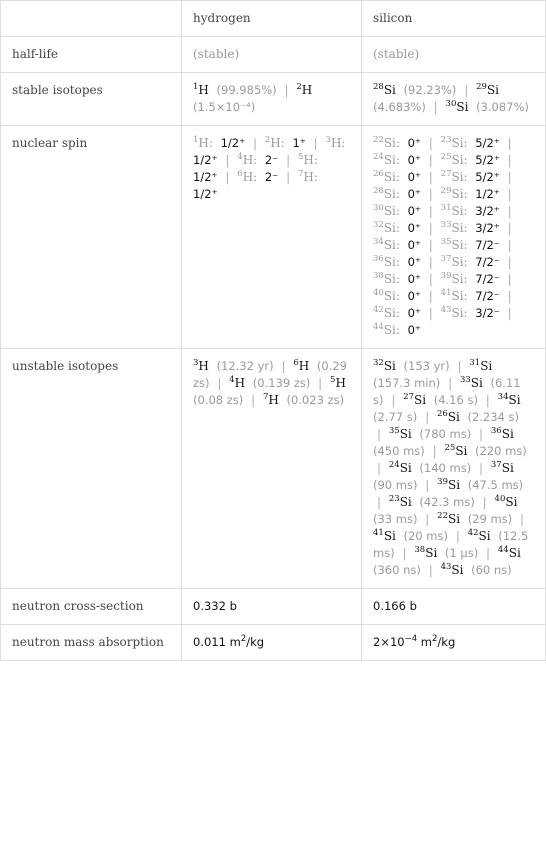 This screenshot has width=546, height=851. What do you see at coordinates (470, 194) in the screenshot?
I see `isotope-entry: 29Si: 1/2⁺` at bounding box center [470, 194].